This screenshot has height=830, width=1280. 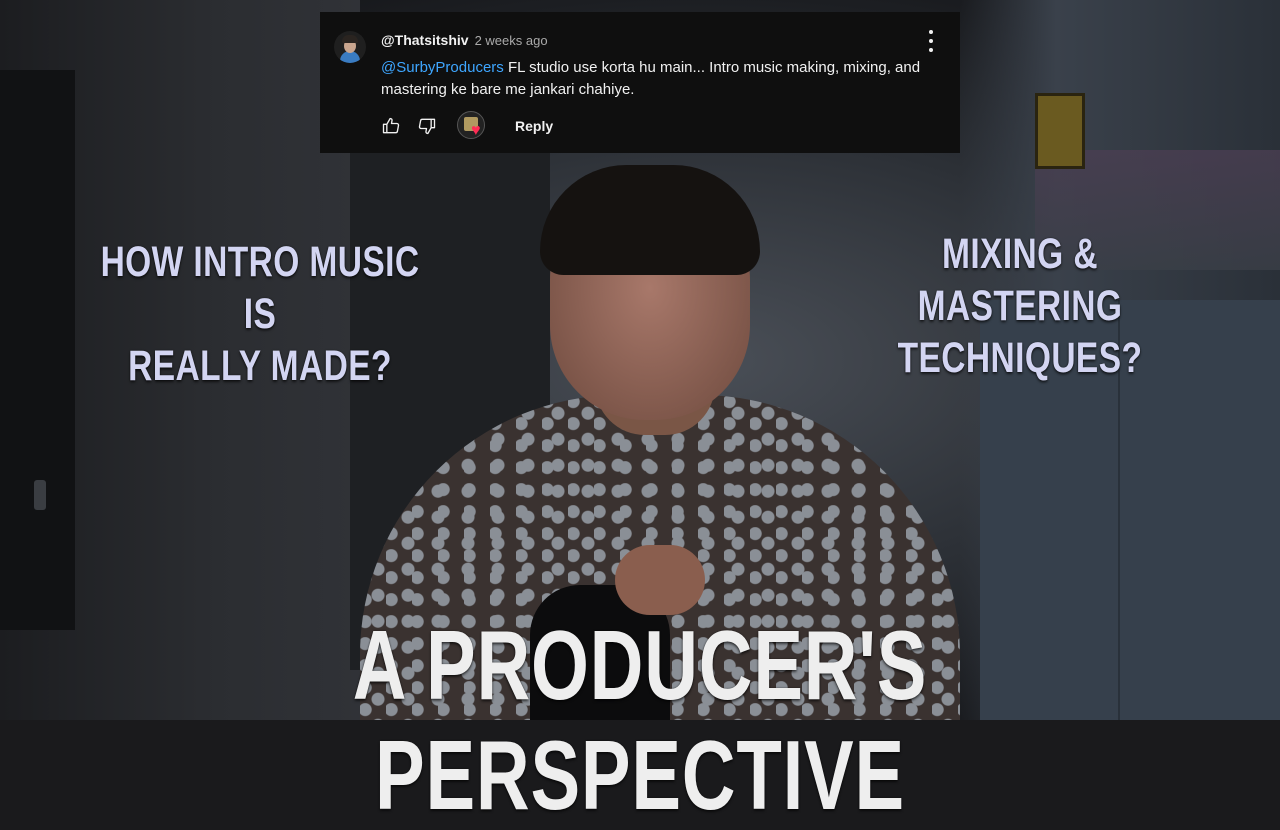 What do you see at coordinates (37, 350) in the screenshot?
I see `background-door` at bounding box center [37, 350].